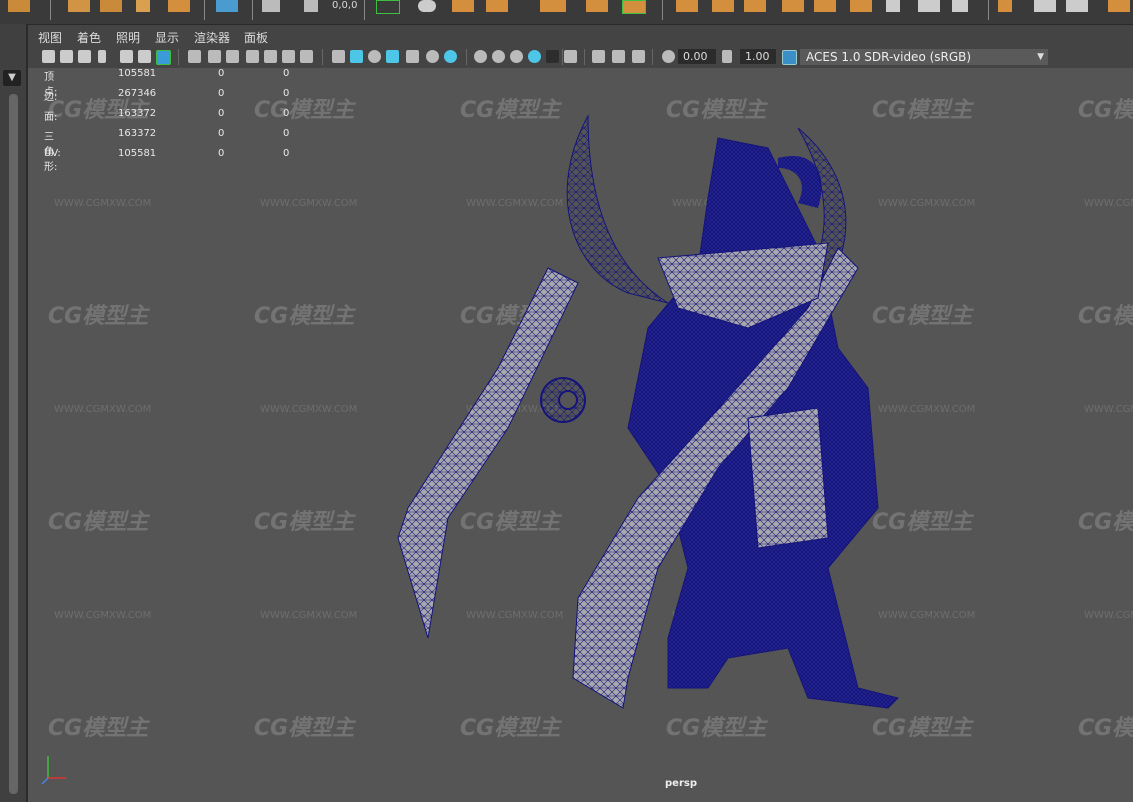 This screenshot has width=1133, height=802. What do you see at coordinates (374, 56) in the screenshot?
I see `default-material-icon` at bounding box center [374, 56].